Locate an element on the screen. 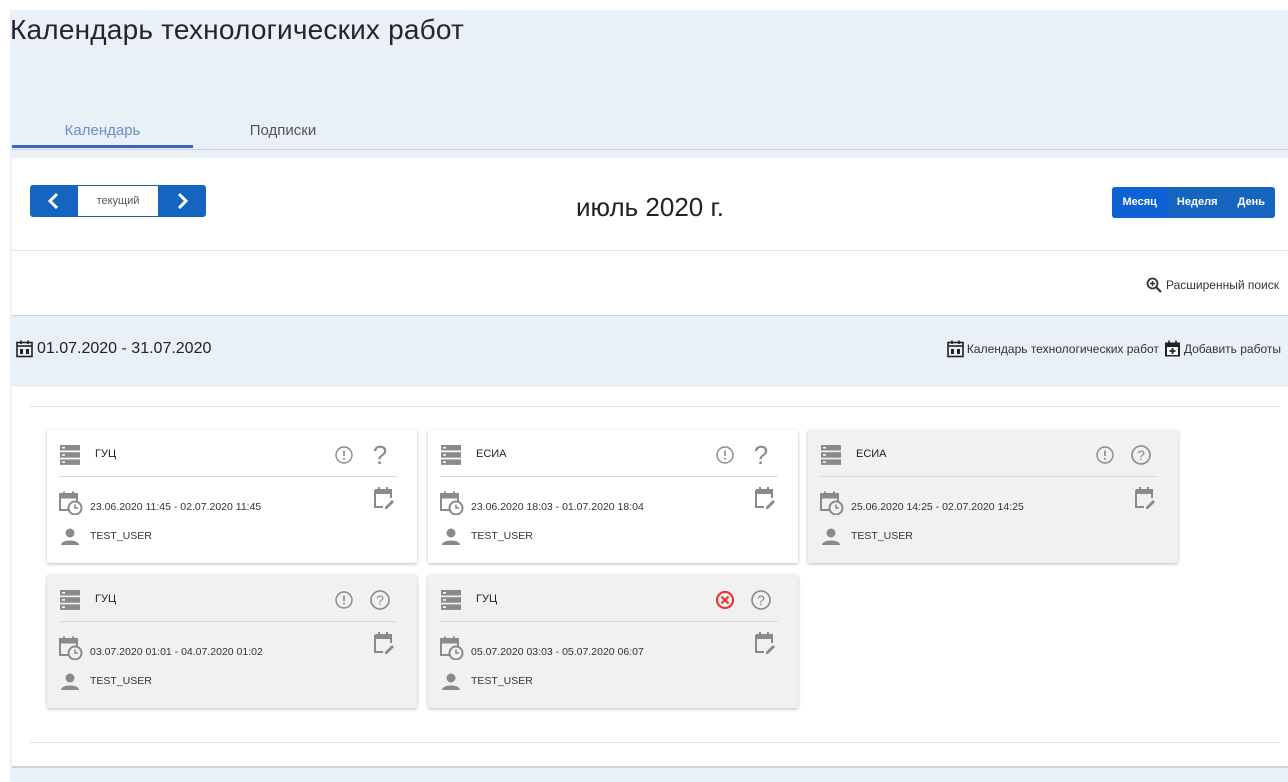 The height and width of the screenshot is (782, 1288). work-dates: 23.06.2020 11:45 - 02.07.2020 11:45 is located at coordinates (176, 507).